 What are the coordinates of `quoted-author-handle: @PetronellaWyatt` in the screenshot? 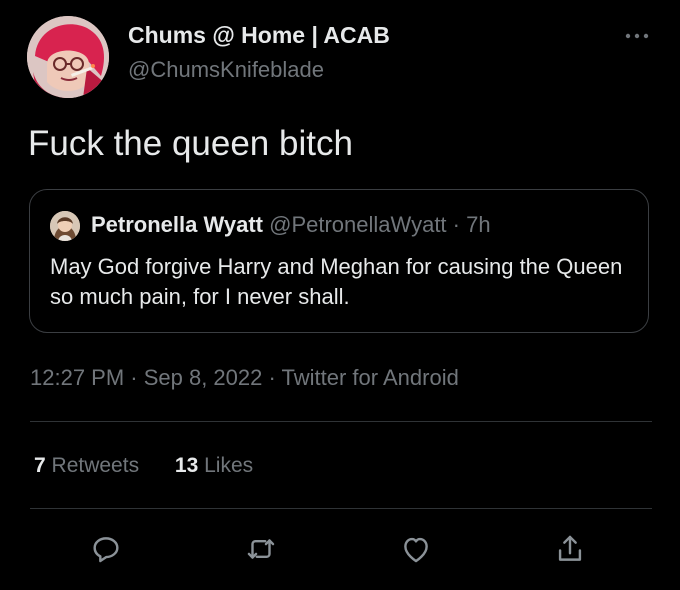 It's located at (357, 224).